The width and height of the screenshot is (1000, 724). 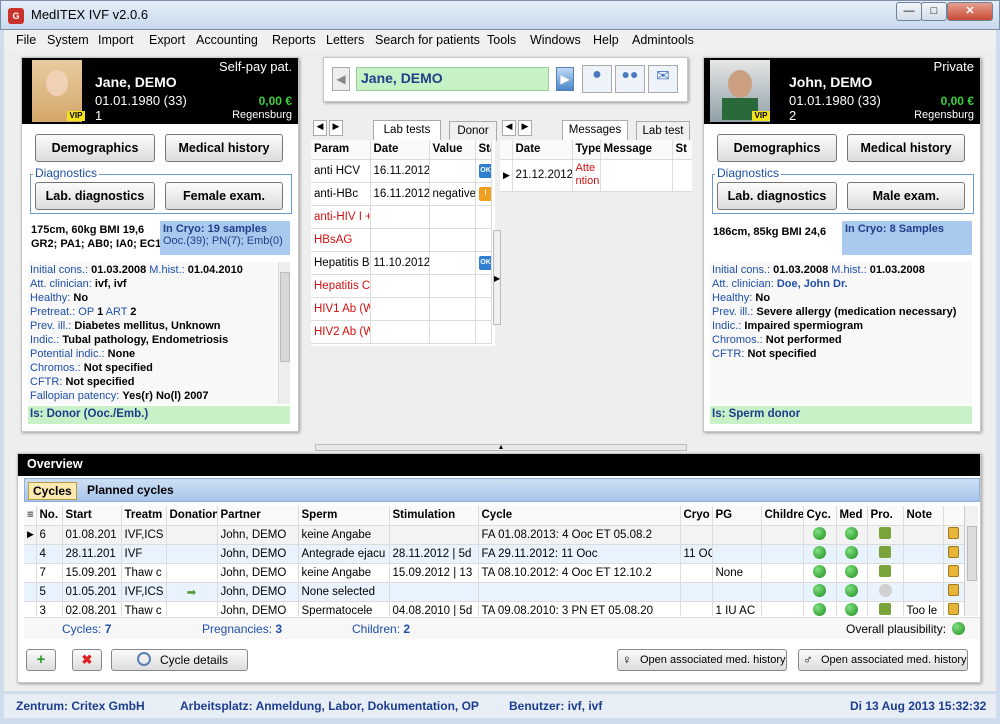 What do you see at coordinates (401, 263) in the screenshot?
I see `lab-row: Hepatitis B 11.10.2012 OK` at bounding box center [401, 263].